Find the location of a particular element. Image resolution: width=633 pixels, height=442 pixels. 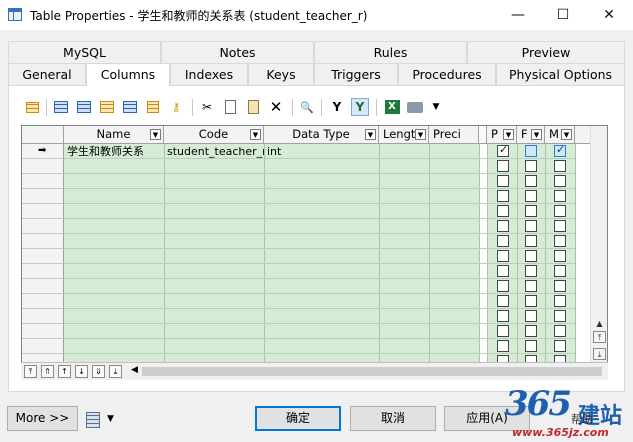

row-1-precision is located at coordinates (454, 151).